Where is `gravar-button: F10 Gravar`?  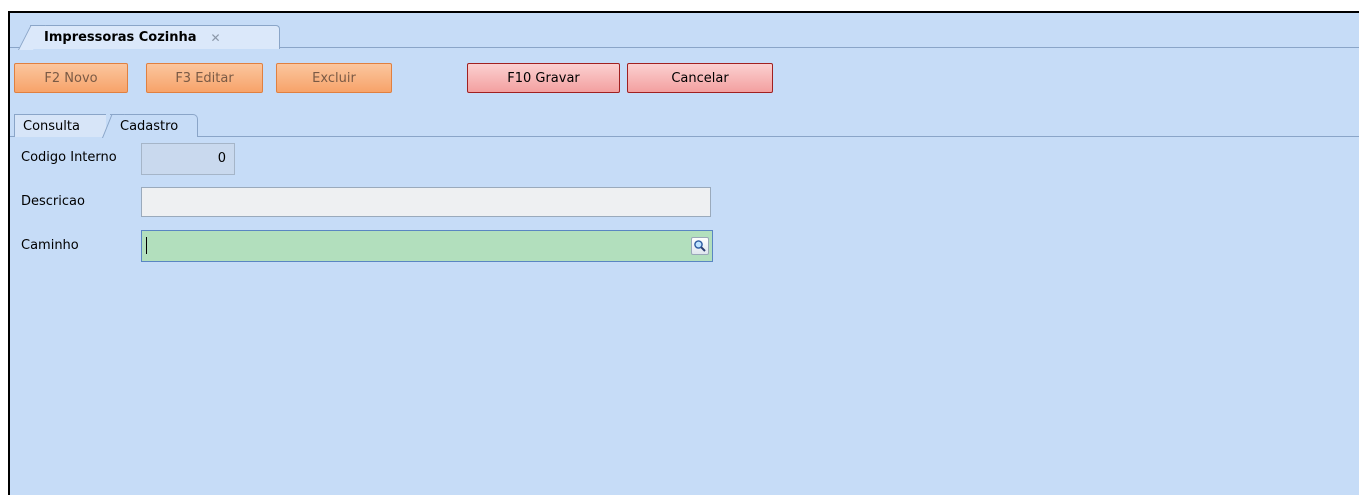 gravar-button: F10 Gravar is located at coordinates (543, 78).